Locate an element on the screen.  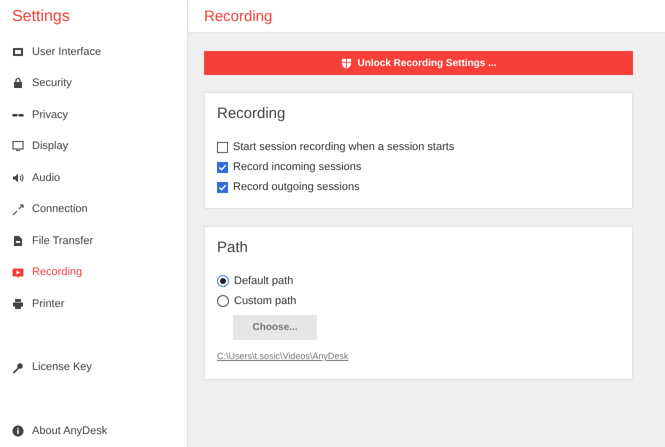
file-icon is located at coordinates (18, 241).